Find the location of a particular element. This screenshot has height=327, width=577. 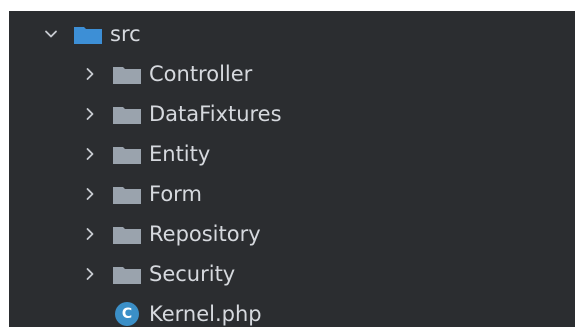

tree-node-label: Repository is located at coordinates (205, 234).